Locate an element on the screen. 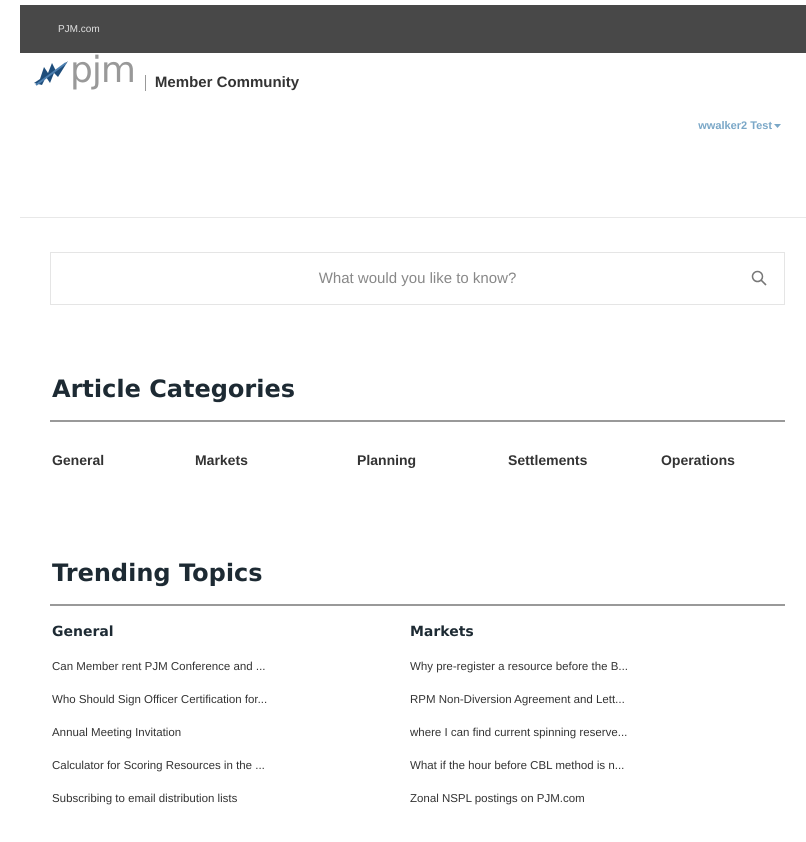  topic-link: Subscribing to email distribution lists is located at coordinates (231, 799).